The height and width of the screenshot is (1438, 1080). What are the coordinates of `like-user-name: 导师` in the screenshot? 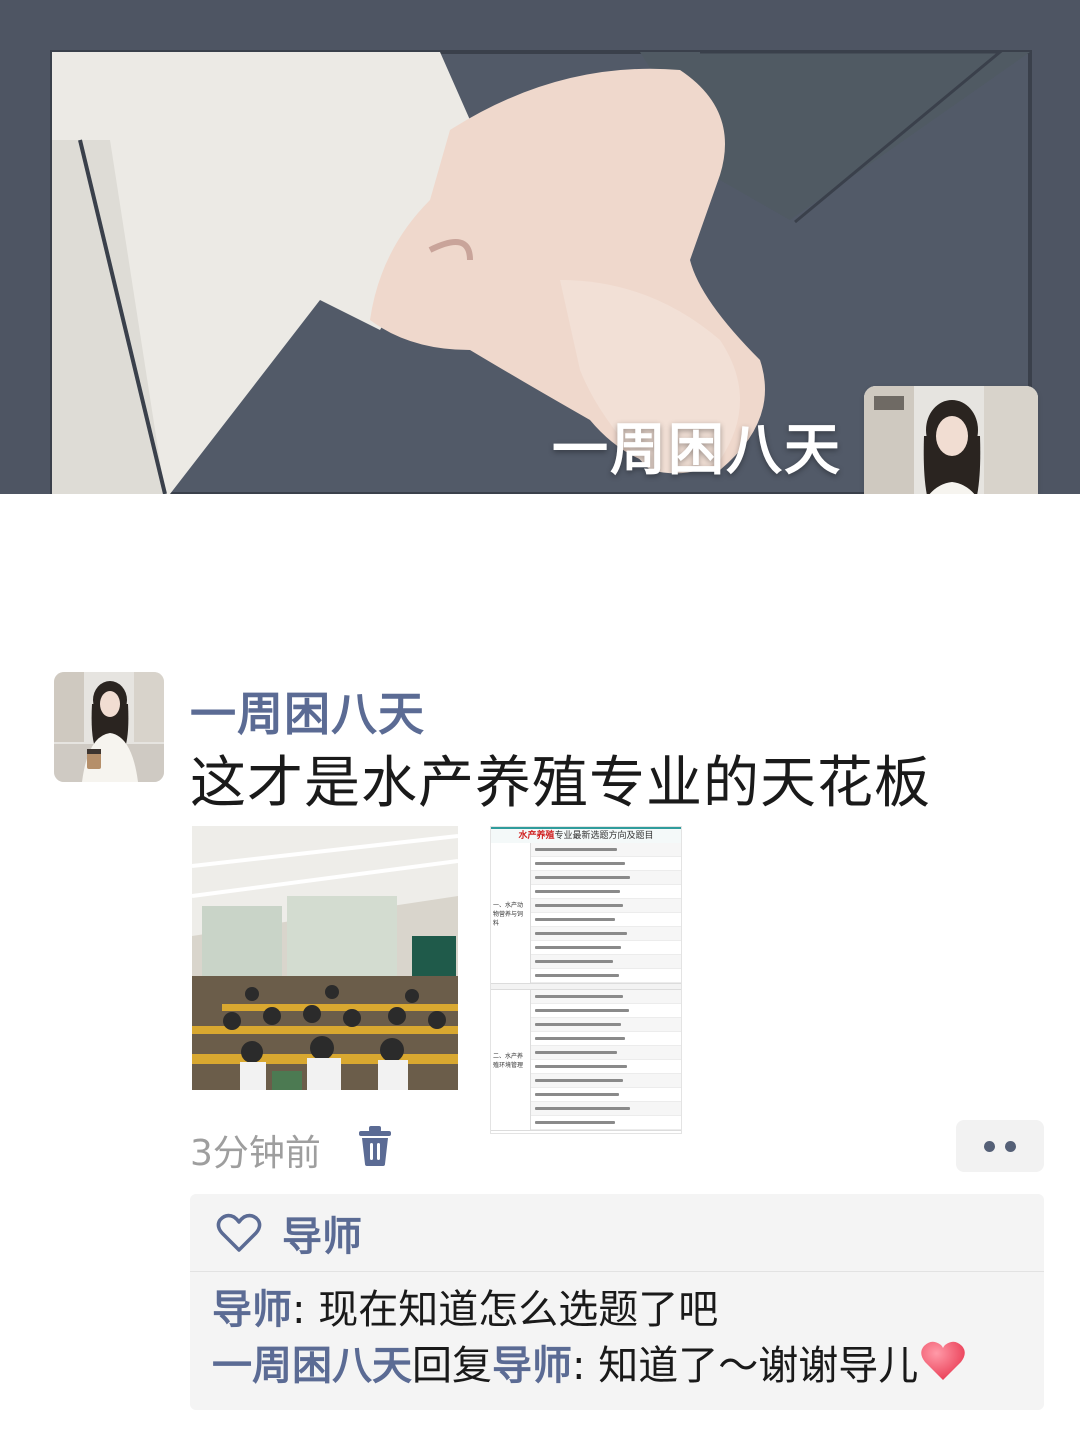 It's located at (322, 1233).